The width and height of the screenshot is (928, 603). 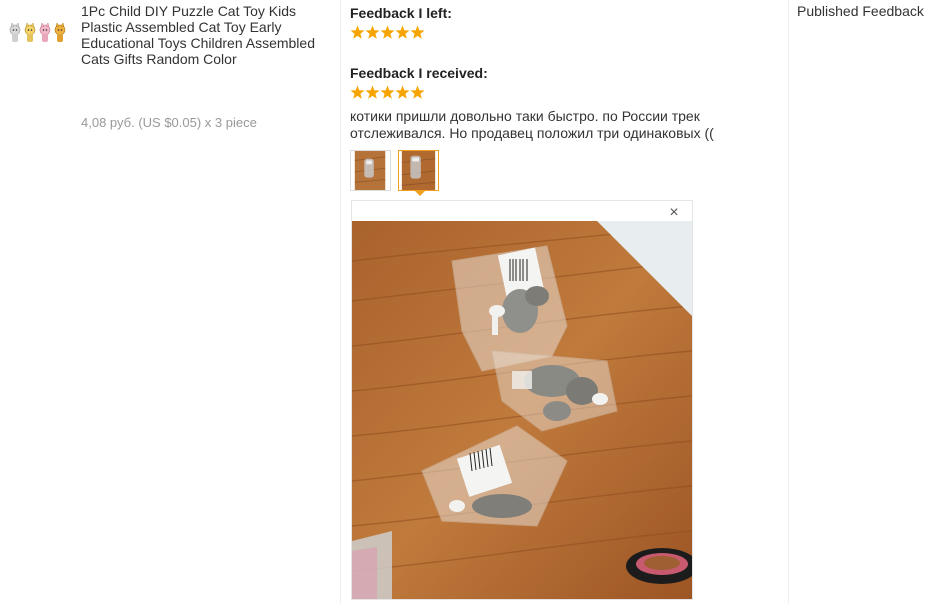 I want to click on feedback-received-stars, so click(x=387, y=93).